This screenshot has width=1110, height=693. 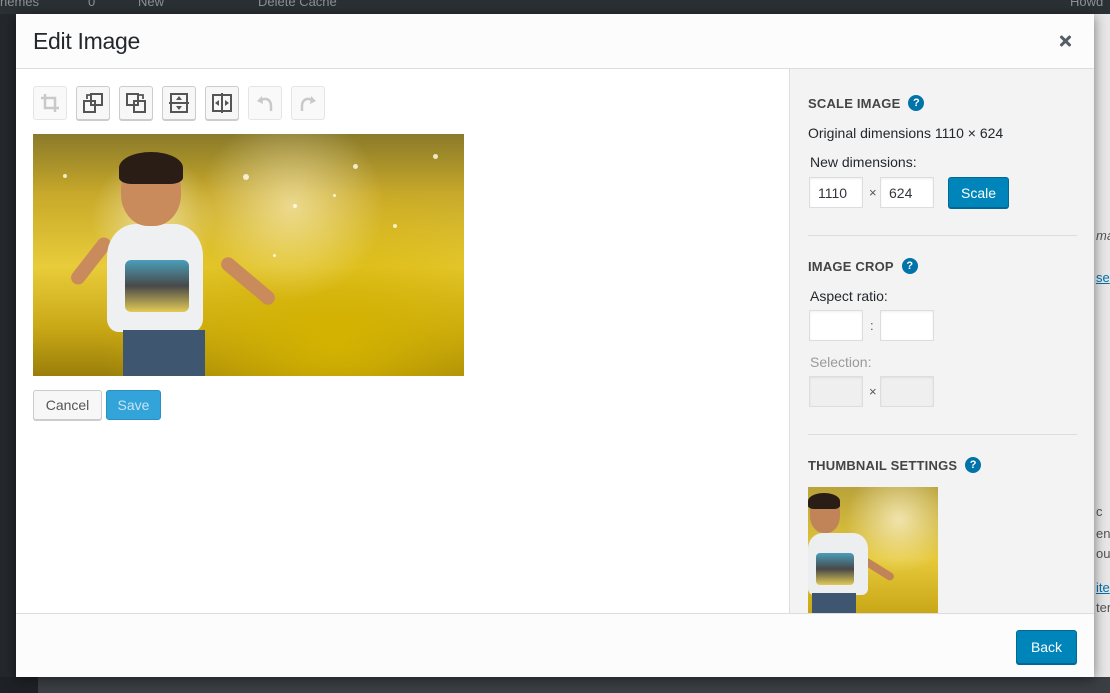 What do you see at coordinates (906, 133) in the screenshot?
I see `original-dimensions: Original dimensions 1110 × 624` at bounding box center [906, 133].